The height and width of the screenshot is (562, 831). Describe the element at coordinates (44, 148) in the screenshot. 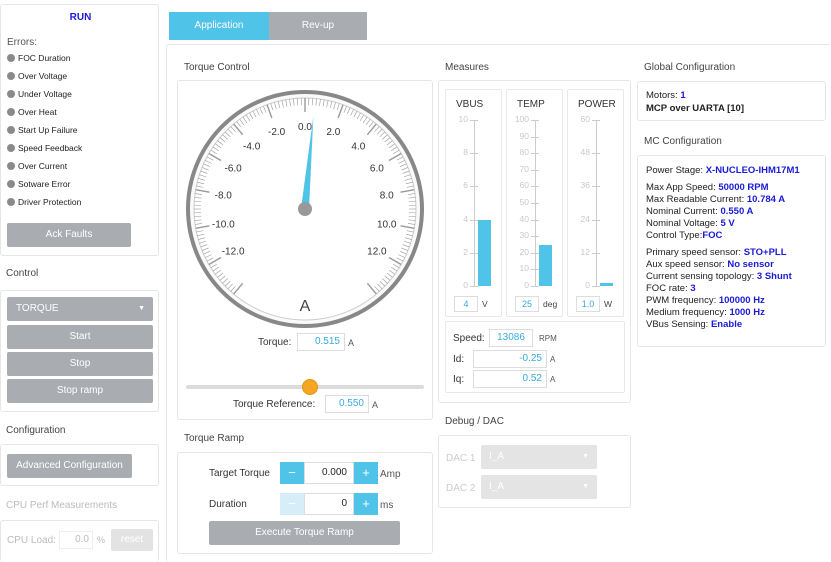

I see `error-item: Speed Feedback` at that location.